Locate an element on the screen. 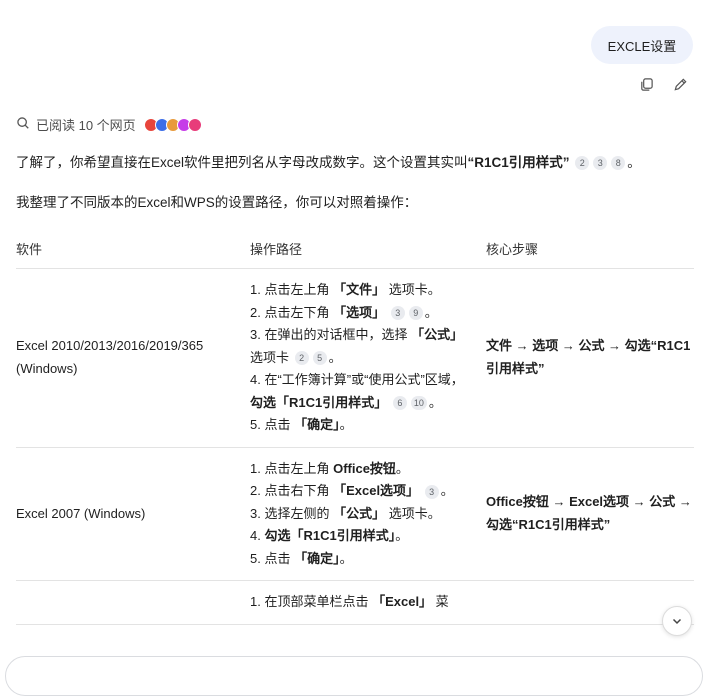 This screenshot has height=696, width=719. step-text: 1. 在顶部菜单栏点击 is located at coordinates (311, 601).